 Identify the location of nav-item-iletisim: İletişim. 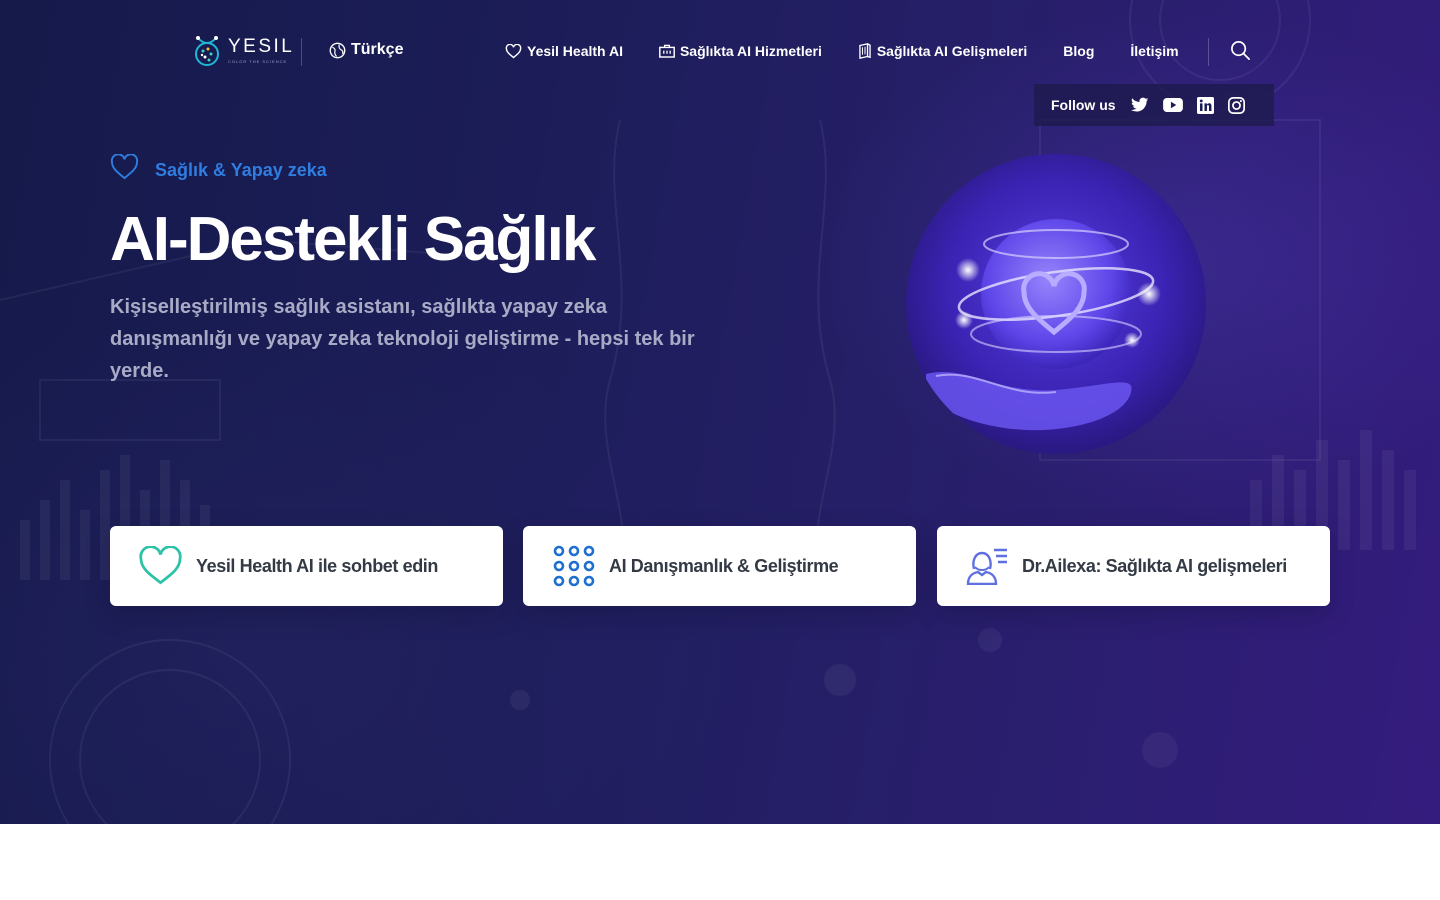
(1154, 51).